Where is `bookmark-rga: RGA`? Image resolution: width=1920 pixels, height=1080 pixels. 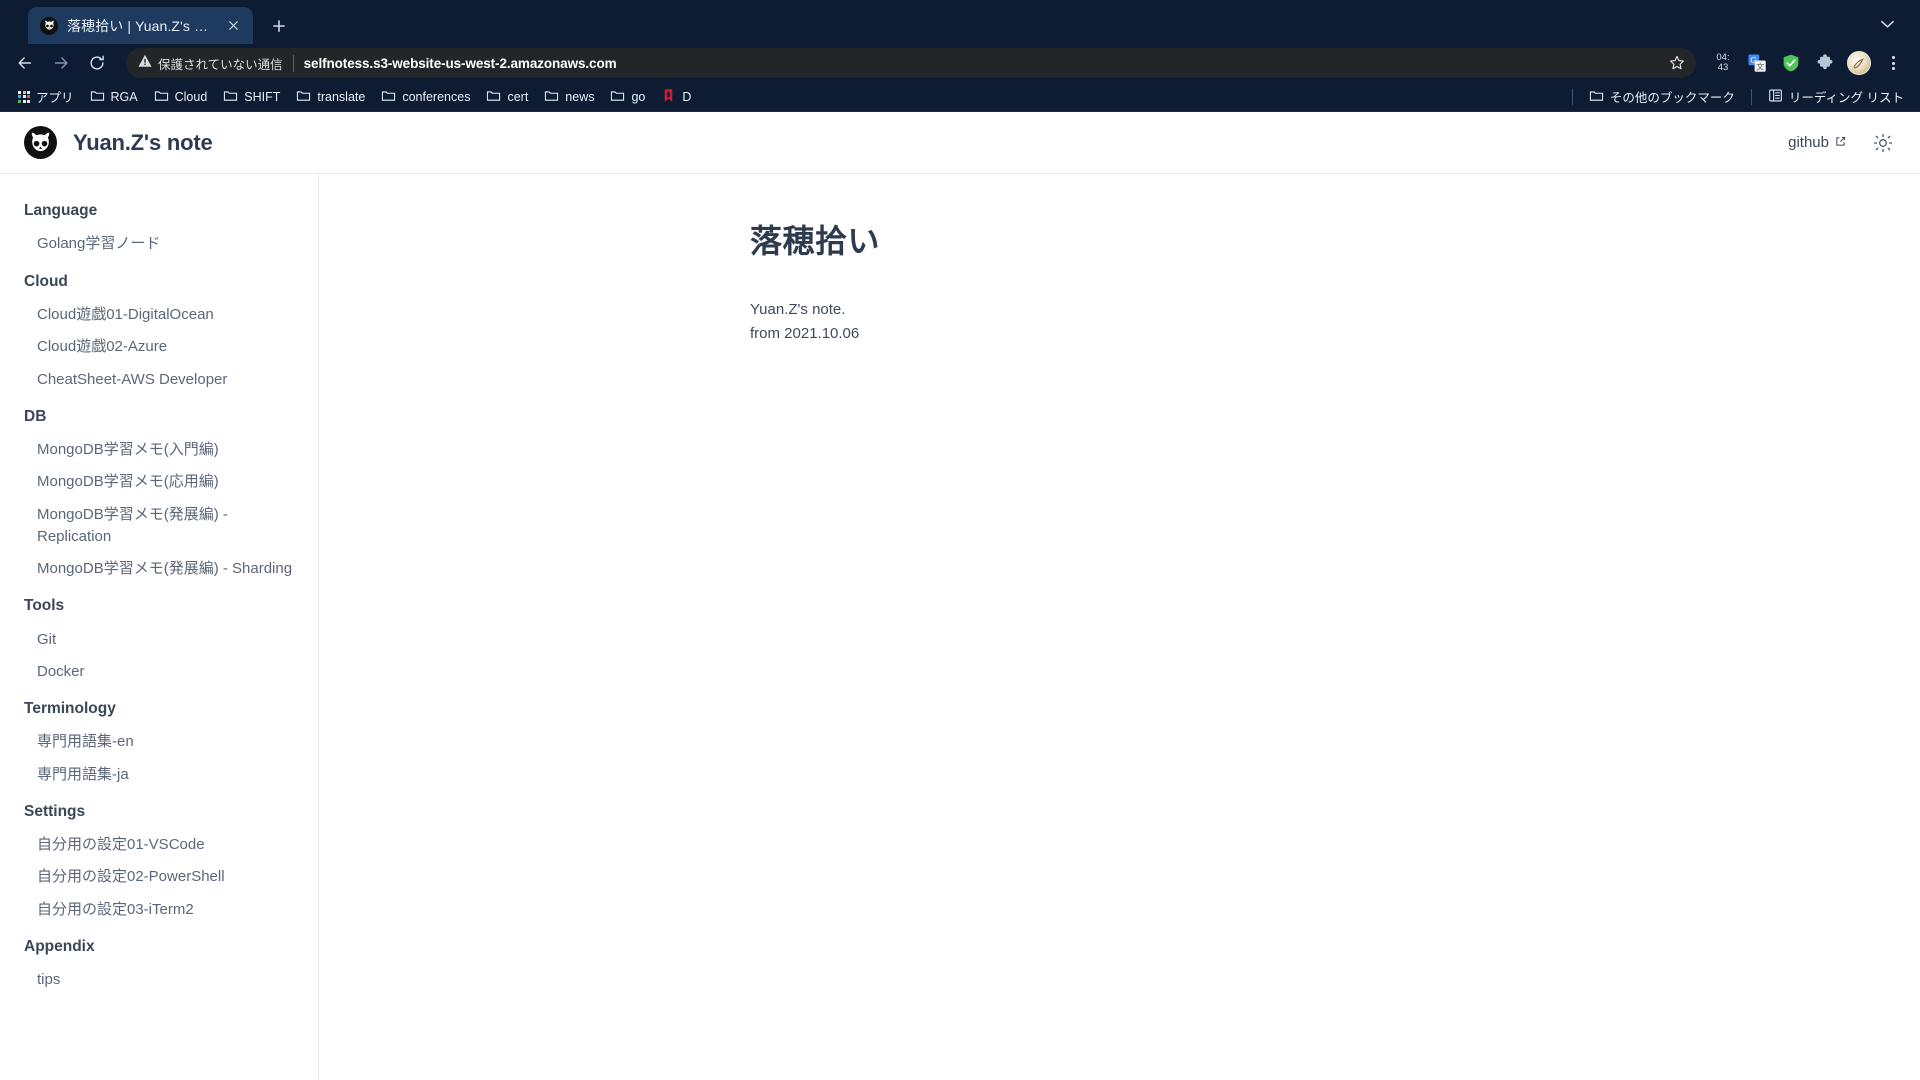 bookmark-rga: RGA is located at coordinates (114, 97).